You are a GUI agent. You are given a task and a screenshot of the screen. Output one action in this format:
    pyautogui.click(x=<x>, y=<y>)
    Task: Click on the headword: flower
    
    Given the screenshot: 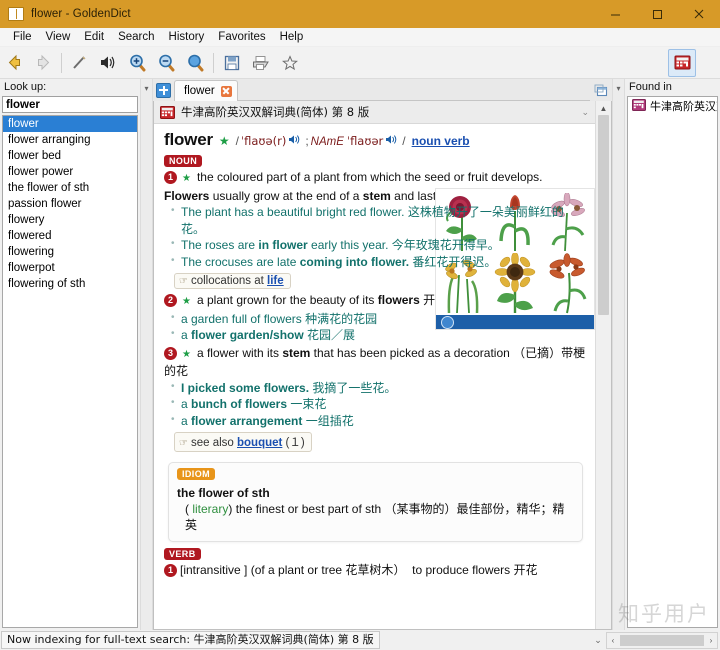 What is the action you would take?
    pyautogui.click(x=188, y=139)
    